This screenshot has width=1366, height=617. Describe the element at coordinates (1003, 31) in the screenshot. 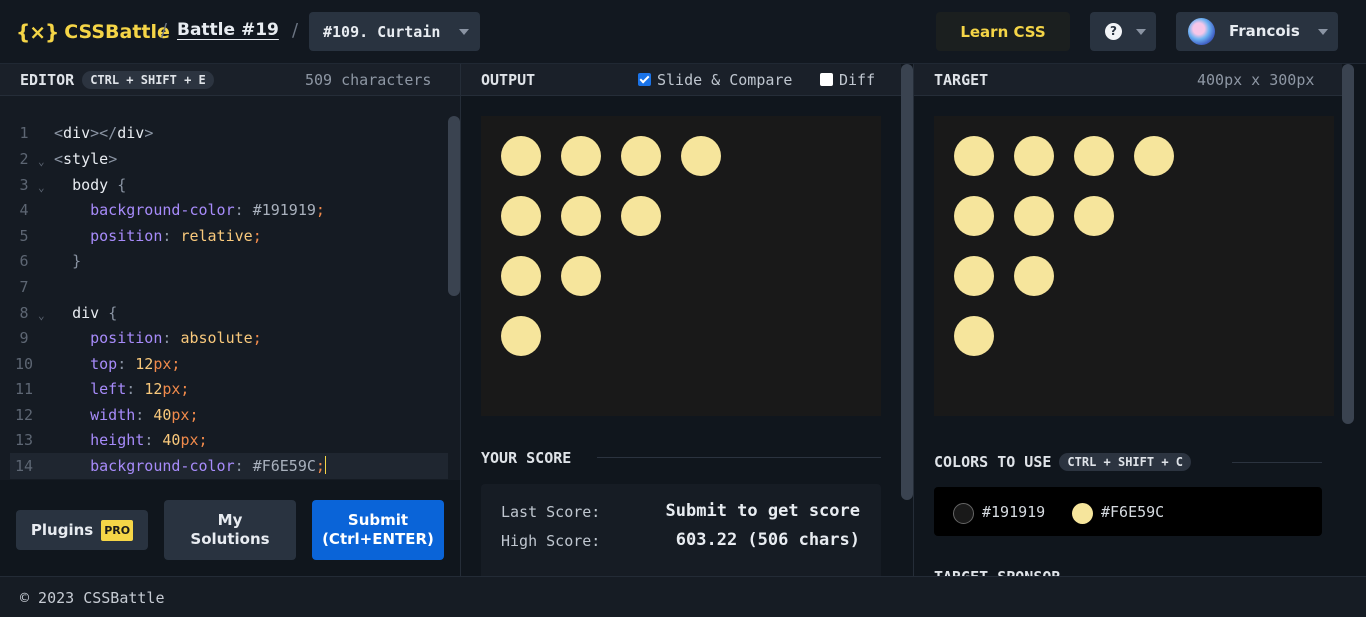

I see `learn-css-button: Learn CSS` at that location.